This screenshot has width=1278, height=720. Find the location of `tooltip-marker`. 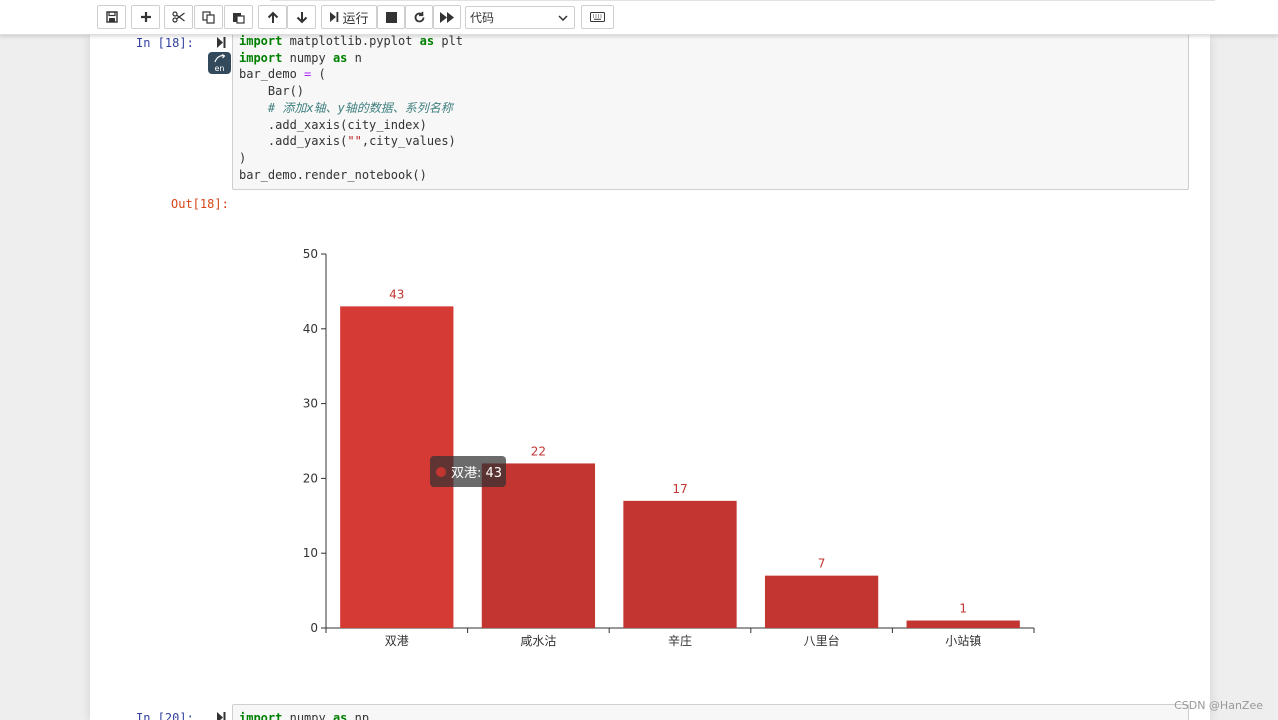

tooltip-marker is located at coordinates (441, 471).